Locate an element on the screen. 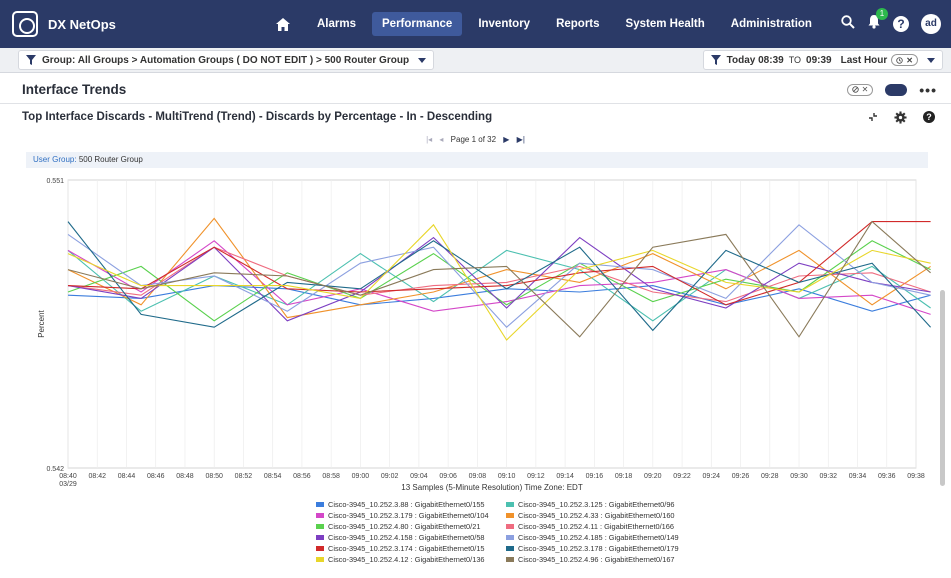  pagination: |◂ ◂ Page 1 of 32 ▶ ▶| is located at coordinates (475, 142).